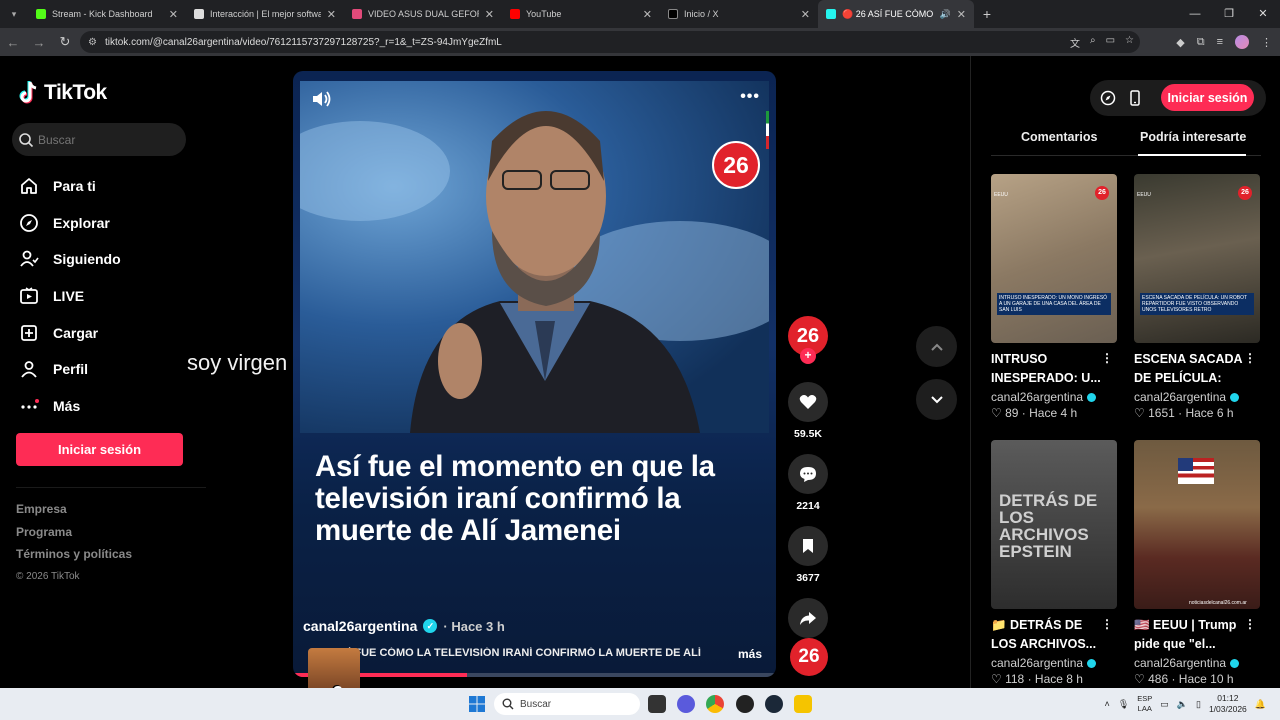  I want to click on back-icon: ←, so click(13, 42).